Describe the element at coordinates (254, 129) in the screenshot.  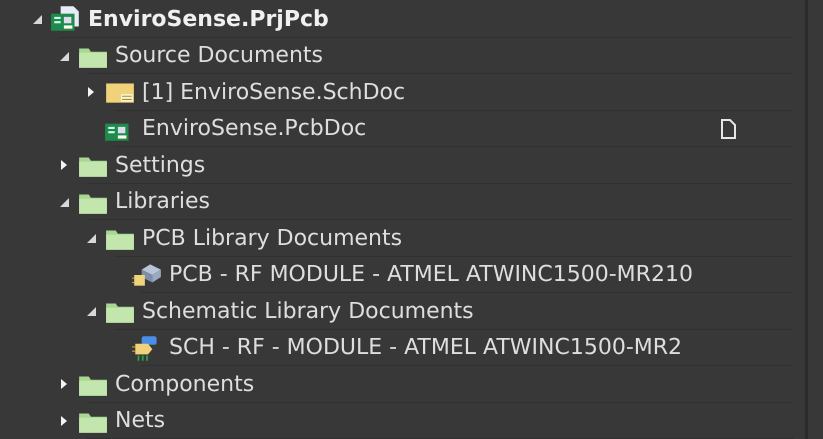
I see `tree-item-label: EnviroSense.PcbDoc` at that location.